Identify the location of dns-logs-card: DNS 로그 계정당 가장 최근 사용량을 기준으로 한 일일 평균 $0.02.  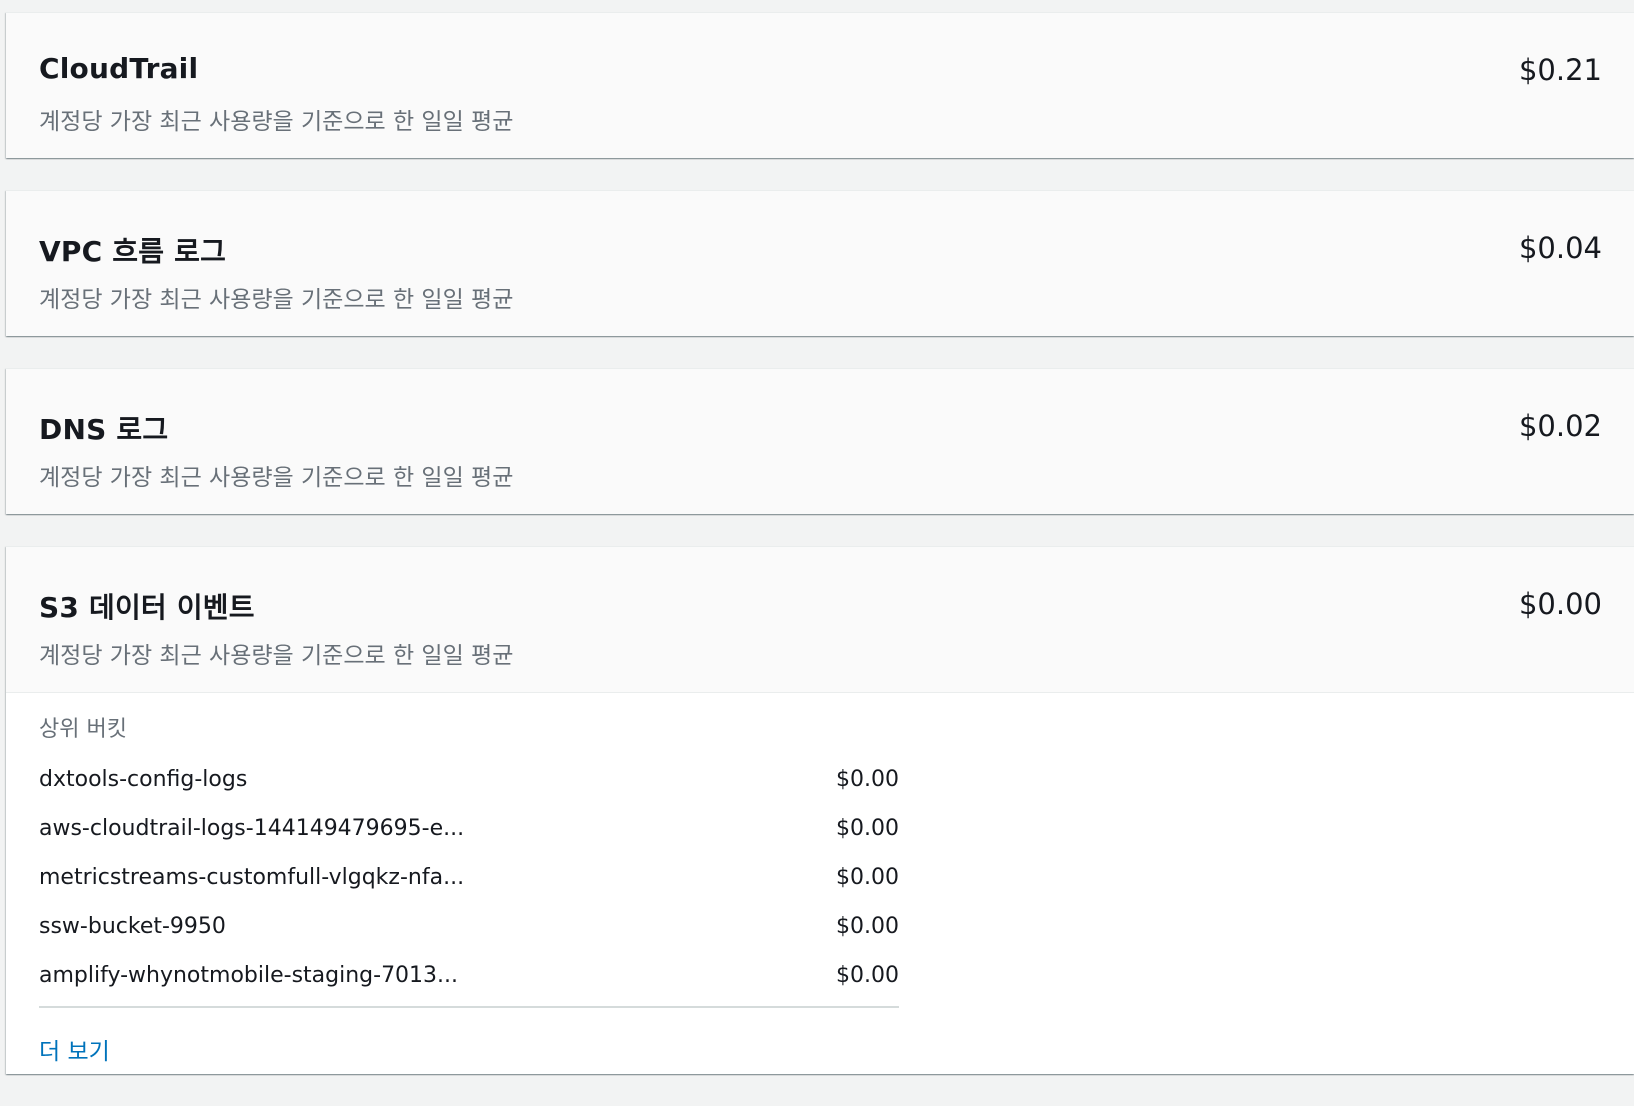
(820, 441).